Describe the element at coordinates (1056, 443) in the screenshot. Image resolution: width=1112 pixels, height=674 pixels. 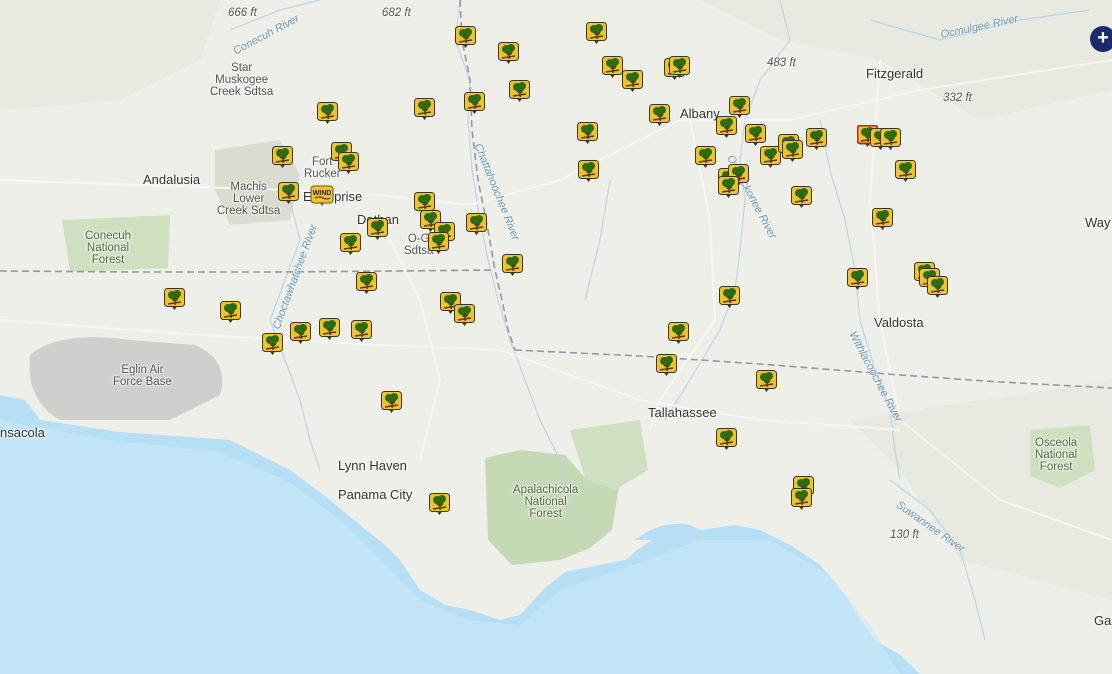
I see `area-line: Osceola` at that location.